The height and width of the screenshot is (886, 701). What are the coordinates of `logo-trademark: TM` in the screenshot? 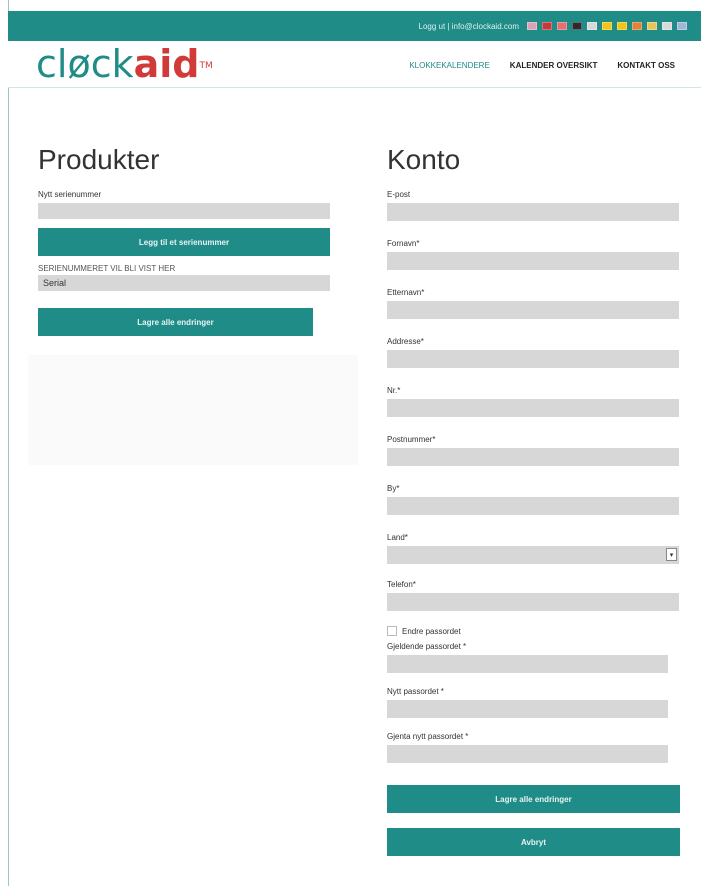 It's located at (206, 66).